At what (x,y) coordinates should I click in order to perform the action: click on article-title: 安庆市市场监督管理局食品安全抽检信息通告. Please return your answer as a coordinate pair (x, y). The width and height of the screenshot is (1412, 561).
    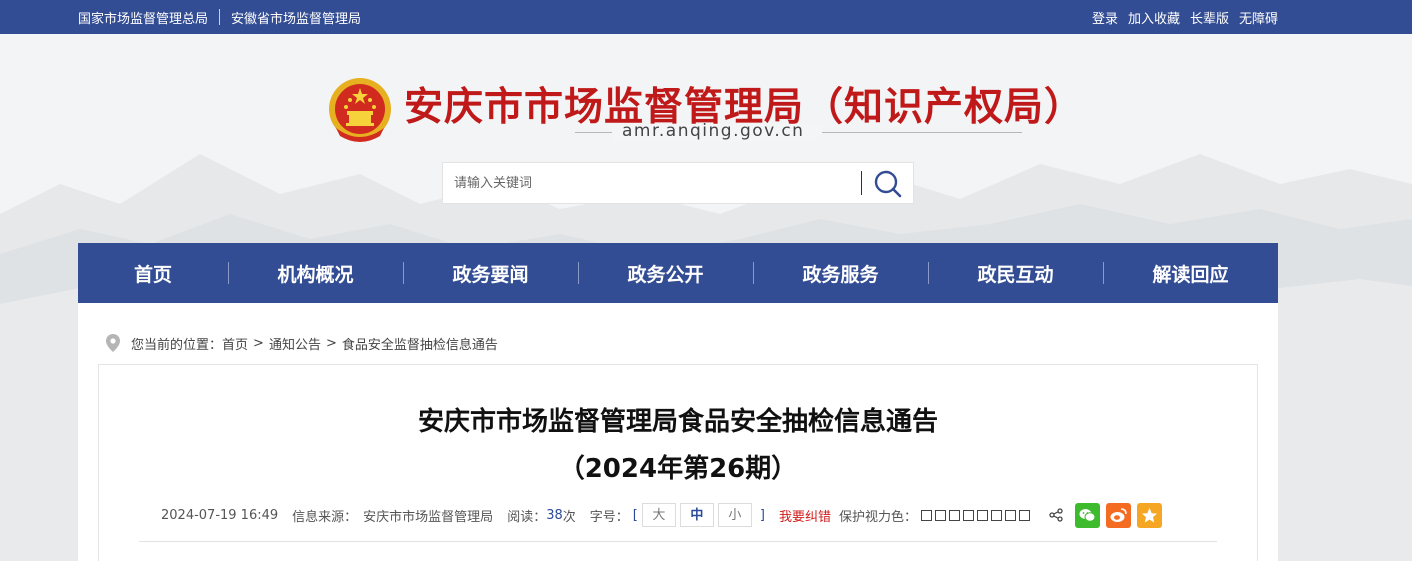
    Looking at the image, I should click on (677, 422).